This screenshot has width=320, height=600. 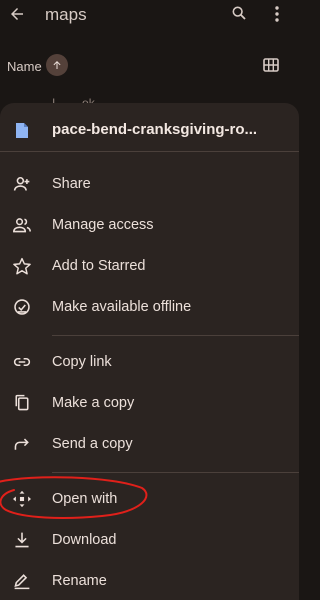 I want to click on send-a-copy-item: Send a copy, so click(x=149, y=444).